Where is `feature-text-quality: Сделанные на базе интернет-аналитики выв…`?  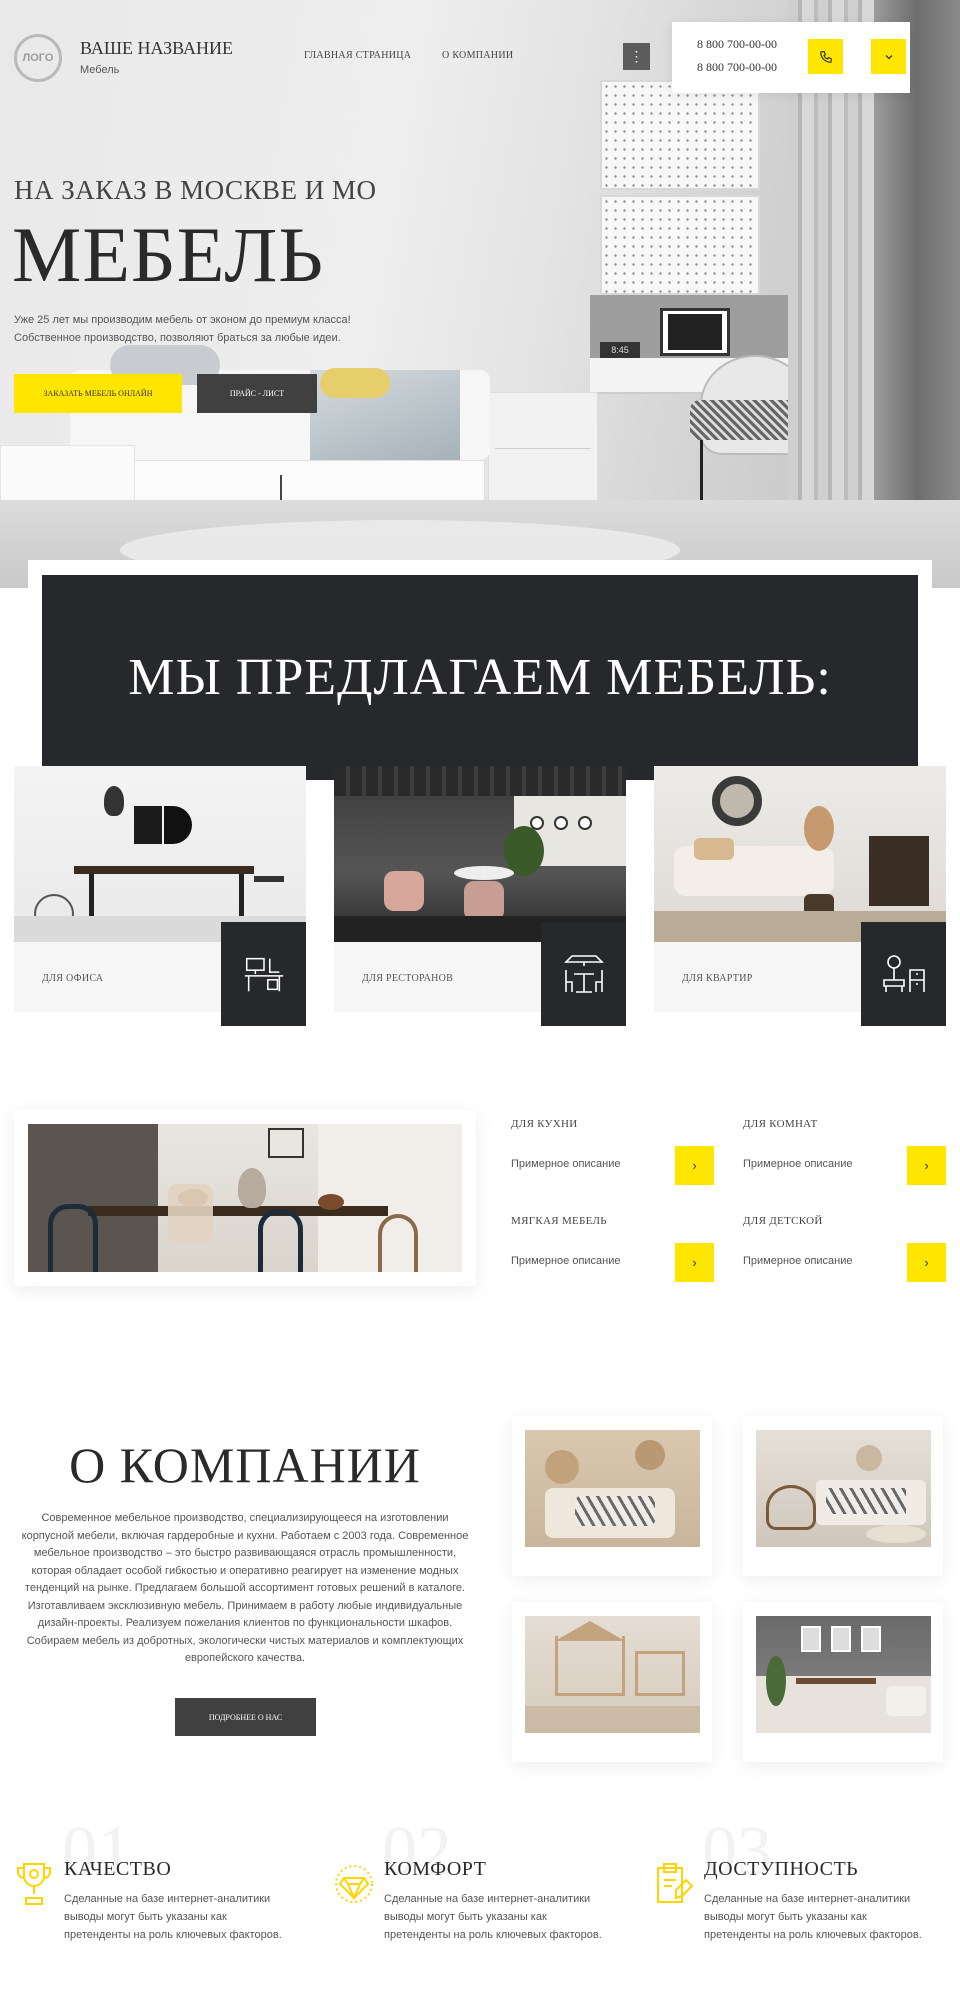
feature-text-quality: Сделанные на базе интернет-аналитики выв… is located at coordinates (173, 1917).